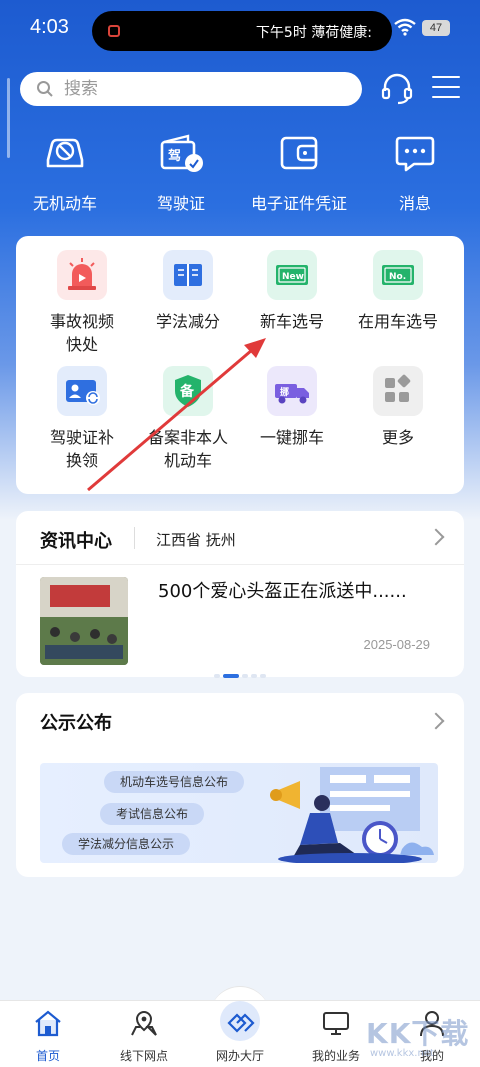 The image size is (480, 1067). Describe the element at coordinates (284, 392) in the screenshot. I see `svg-text: 挪` at that location.